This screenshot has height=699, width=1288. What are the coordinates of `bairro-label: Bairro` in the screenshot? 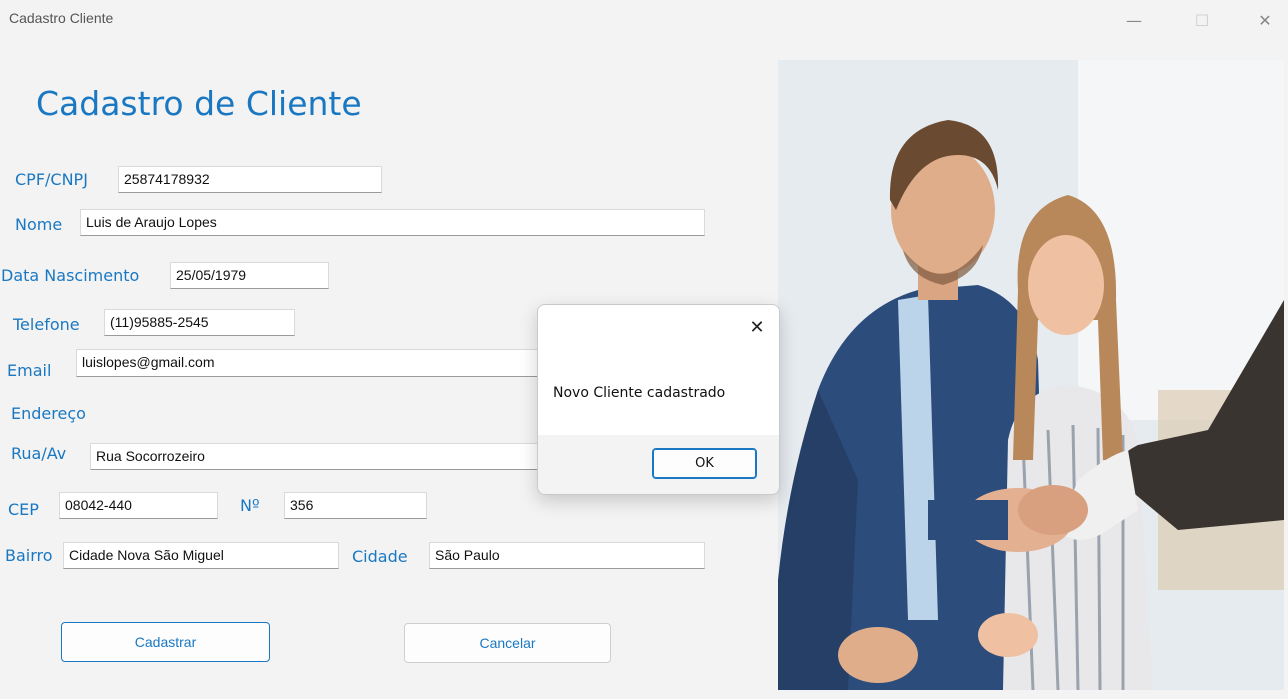 It's located at (29, 555).